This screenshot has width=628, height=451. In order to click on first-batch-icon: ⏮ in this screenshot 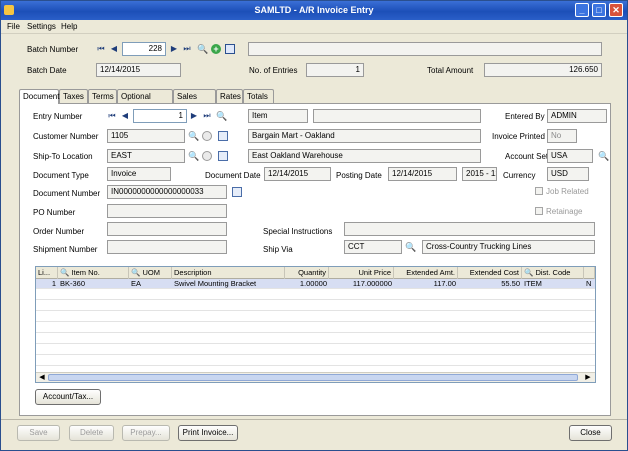, I will do `click(101, 49)`.